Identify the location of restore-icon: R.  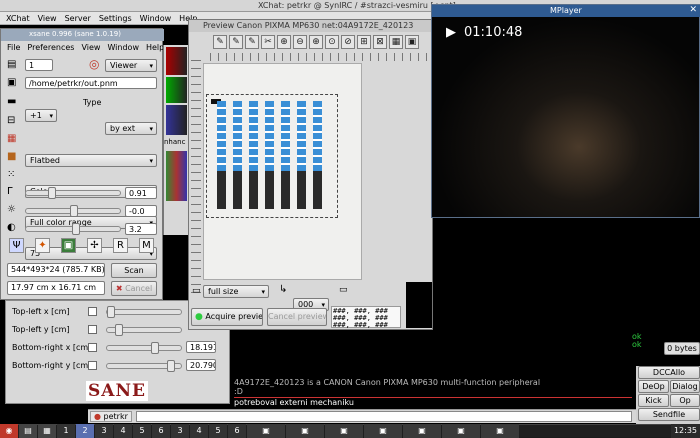
(120, 245).